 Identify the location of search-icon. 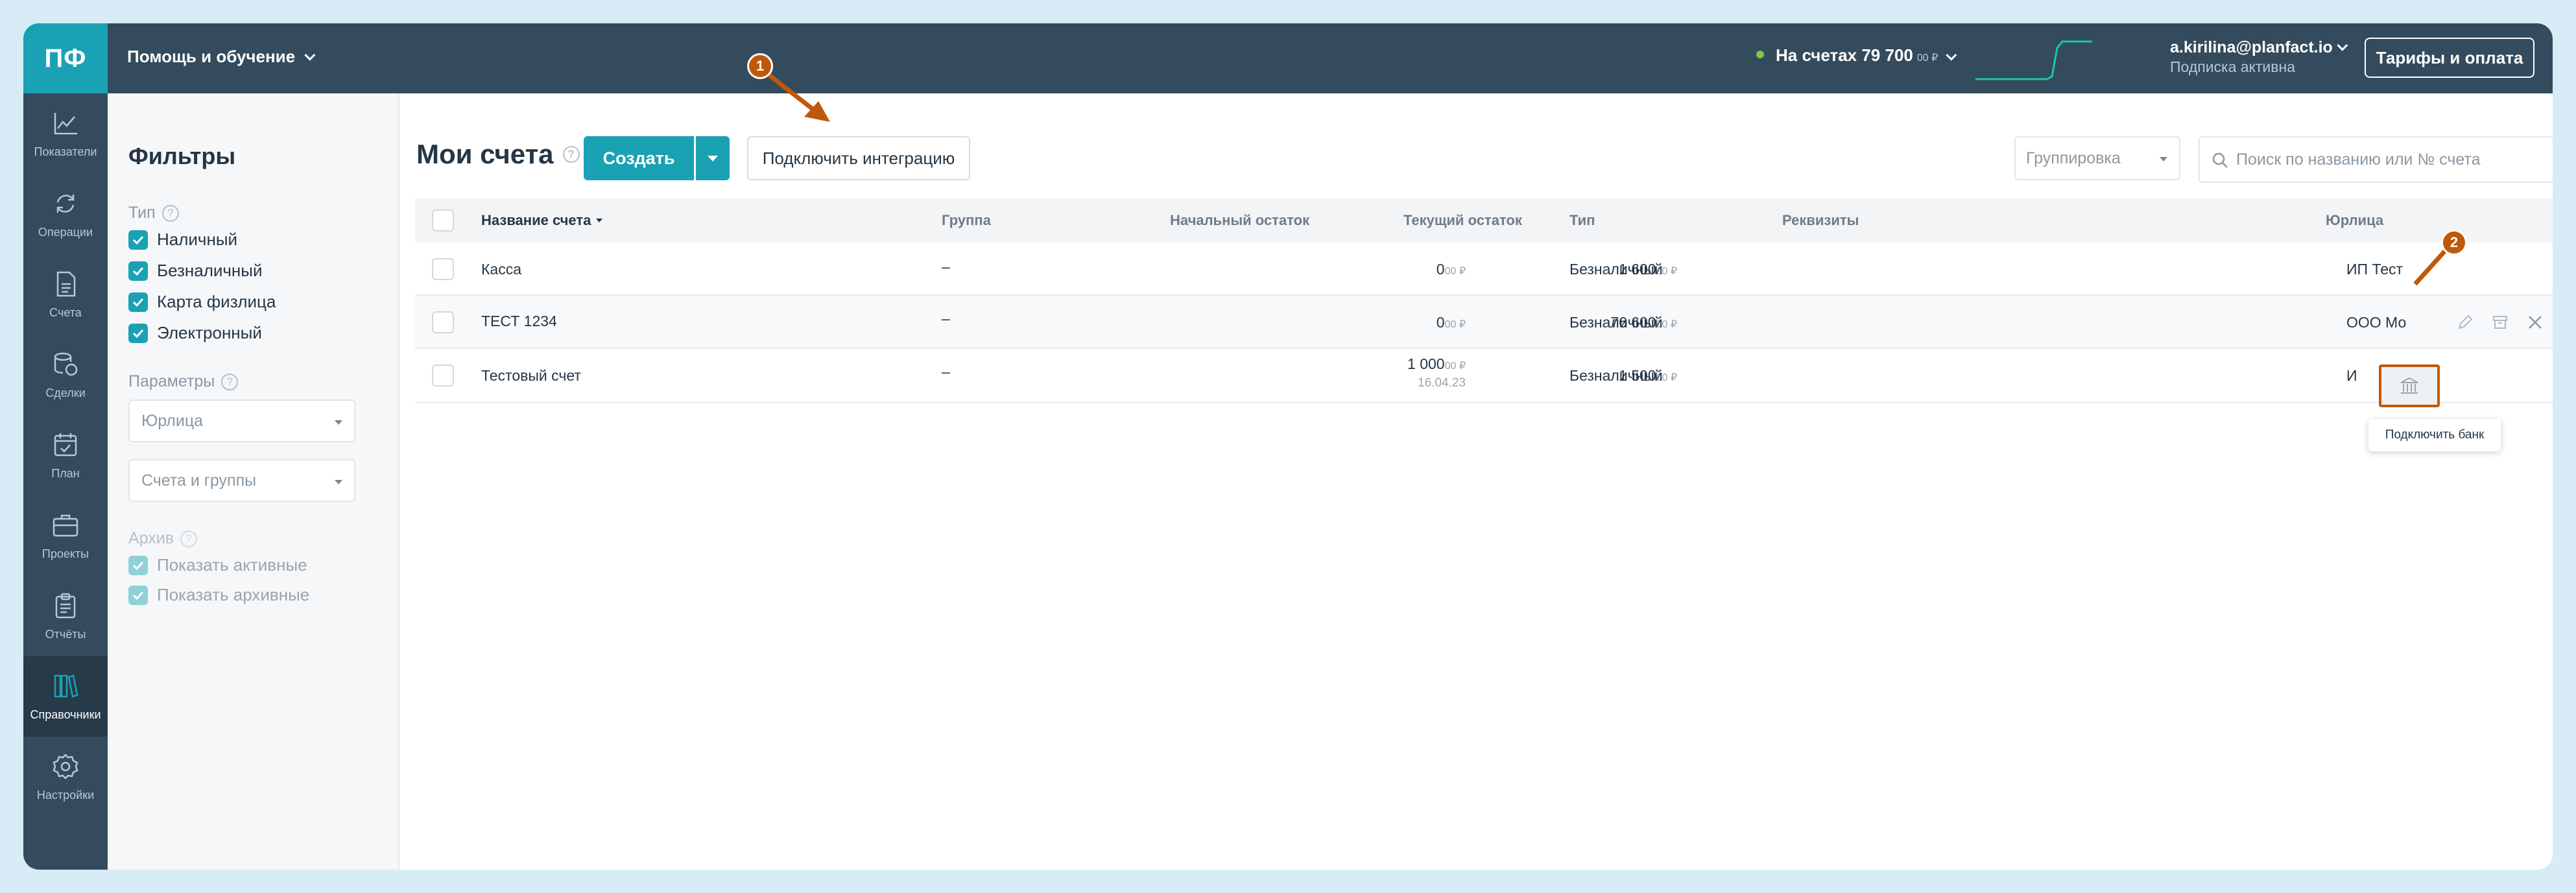
(2220, 160).